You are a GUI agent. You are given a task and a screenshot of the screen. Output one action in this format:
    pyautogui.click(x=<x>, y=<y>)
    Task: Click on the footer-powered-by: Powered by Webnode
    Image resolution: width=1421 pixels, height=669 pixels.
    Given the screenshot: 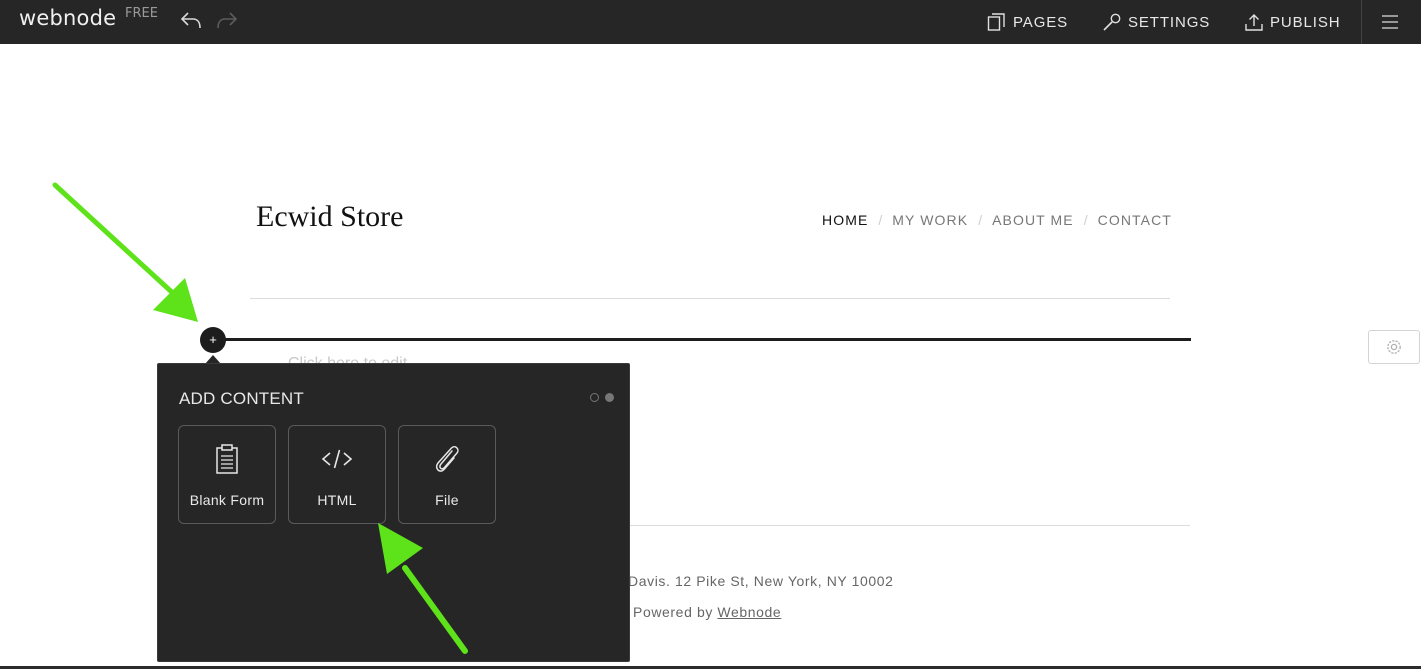 What is the action you would take?
    pyautogui.click(x=707, y=612)
    